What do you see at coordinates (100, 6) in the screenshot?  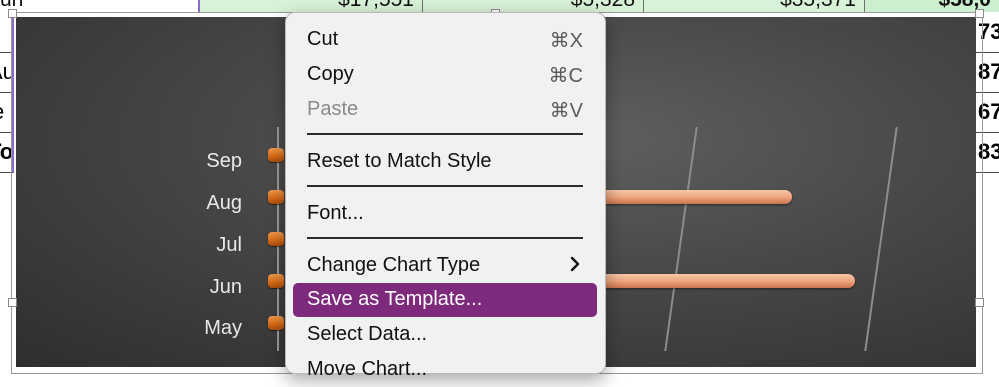 I see `cell-month: un` at bounding box center [100, 6].